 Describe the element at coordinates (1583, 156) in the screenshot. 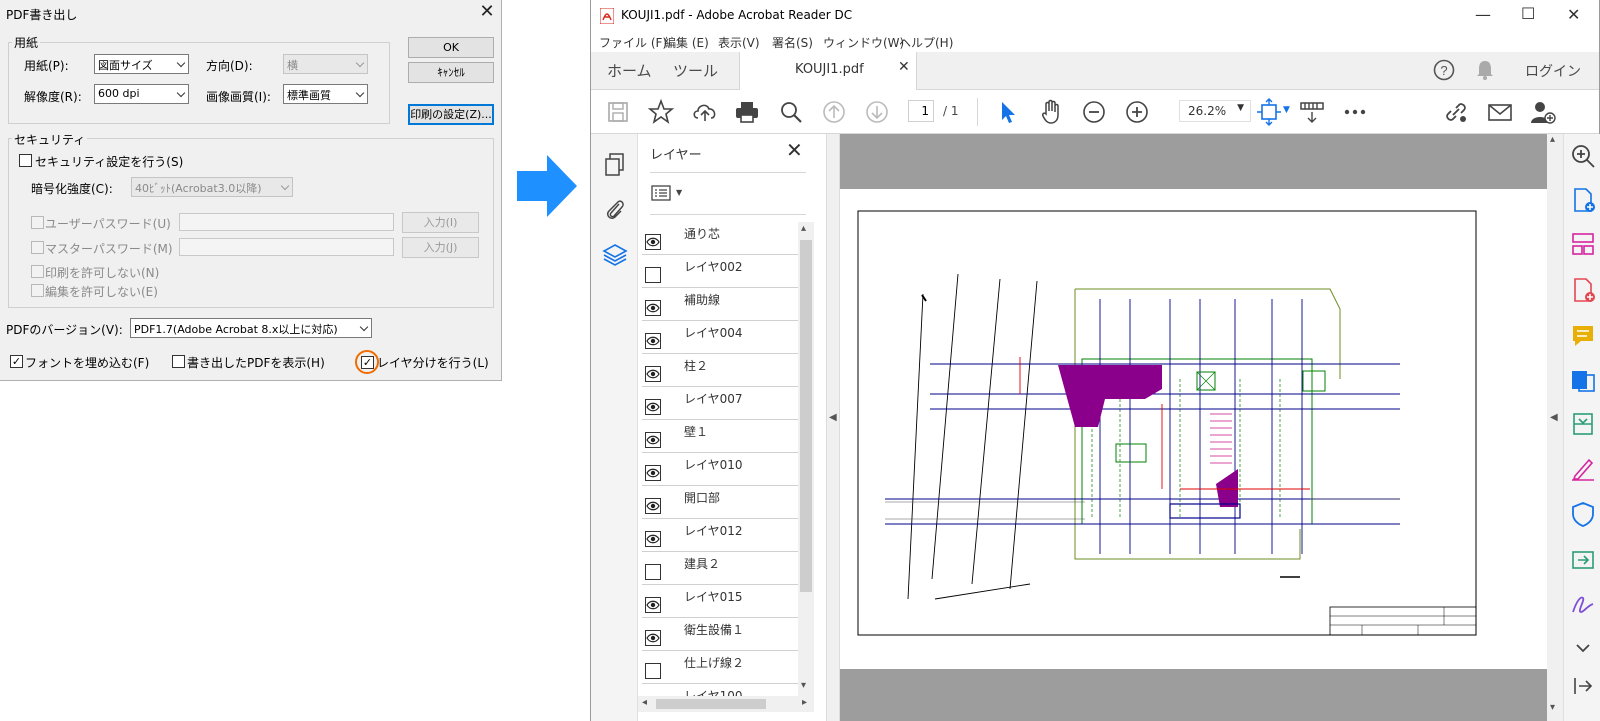

I see `zoom-search-icon` at that location.